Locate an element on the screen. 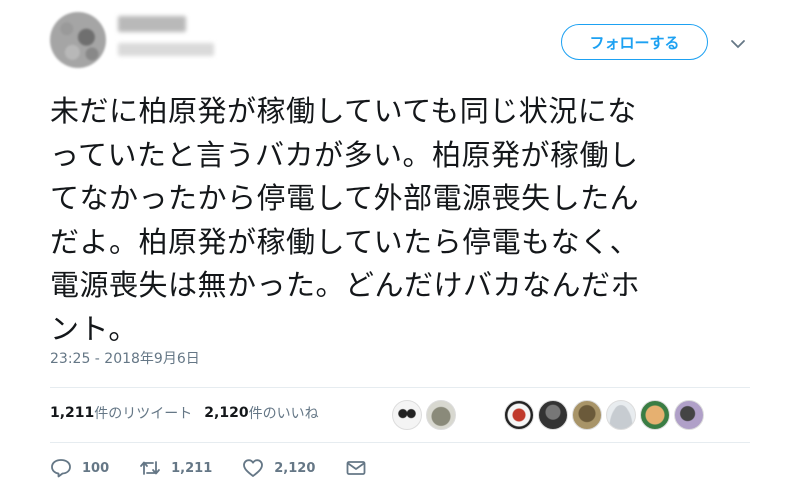 The image size is (800, 487). like-count: 2,120 is located at coordinates (295, 468).